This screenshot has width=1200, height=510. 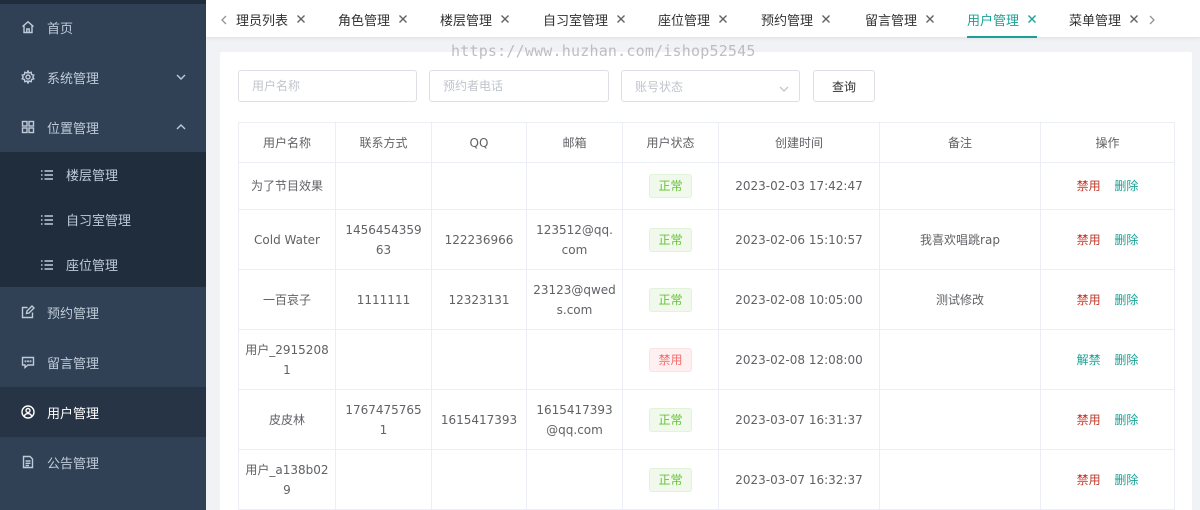 I want to click on sidebar-item-label: 用户管理, so click(x=73, y=414).